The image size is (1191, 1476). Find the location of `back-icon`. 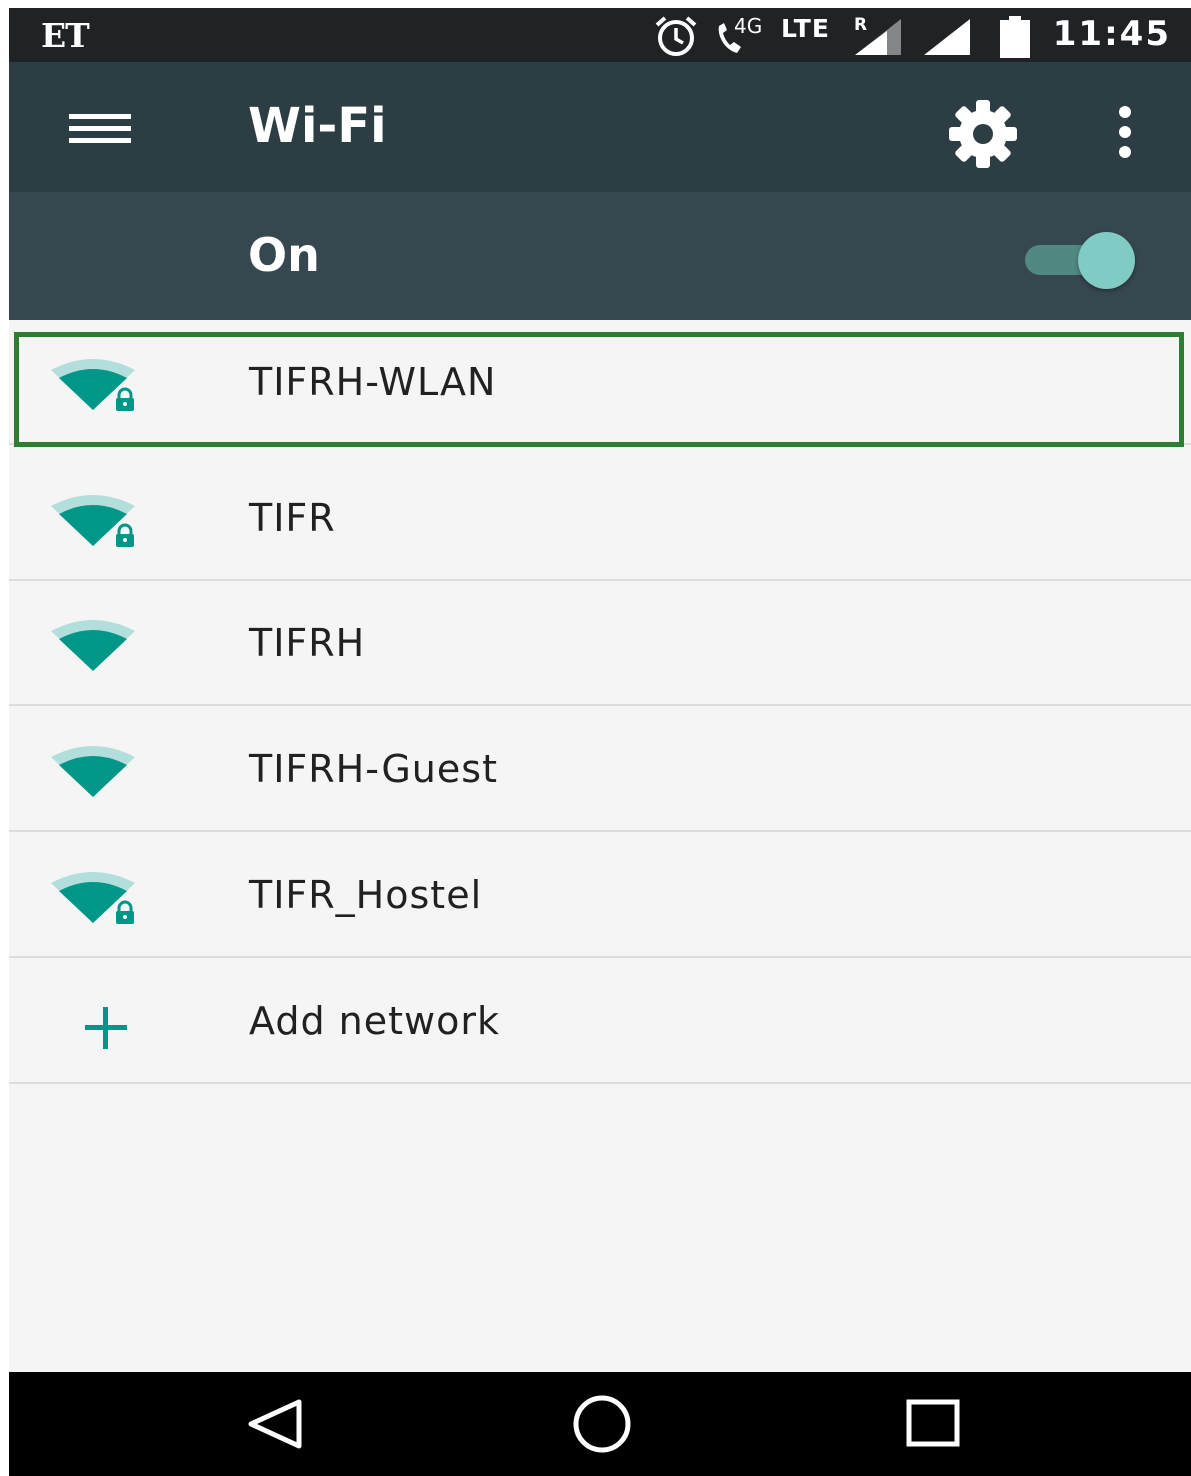

back-icon is located at coordinates (276, 1424).